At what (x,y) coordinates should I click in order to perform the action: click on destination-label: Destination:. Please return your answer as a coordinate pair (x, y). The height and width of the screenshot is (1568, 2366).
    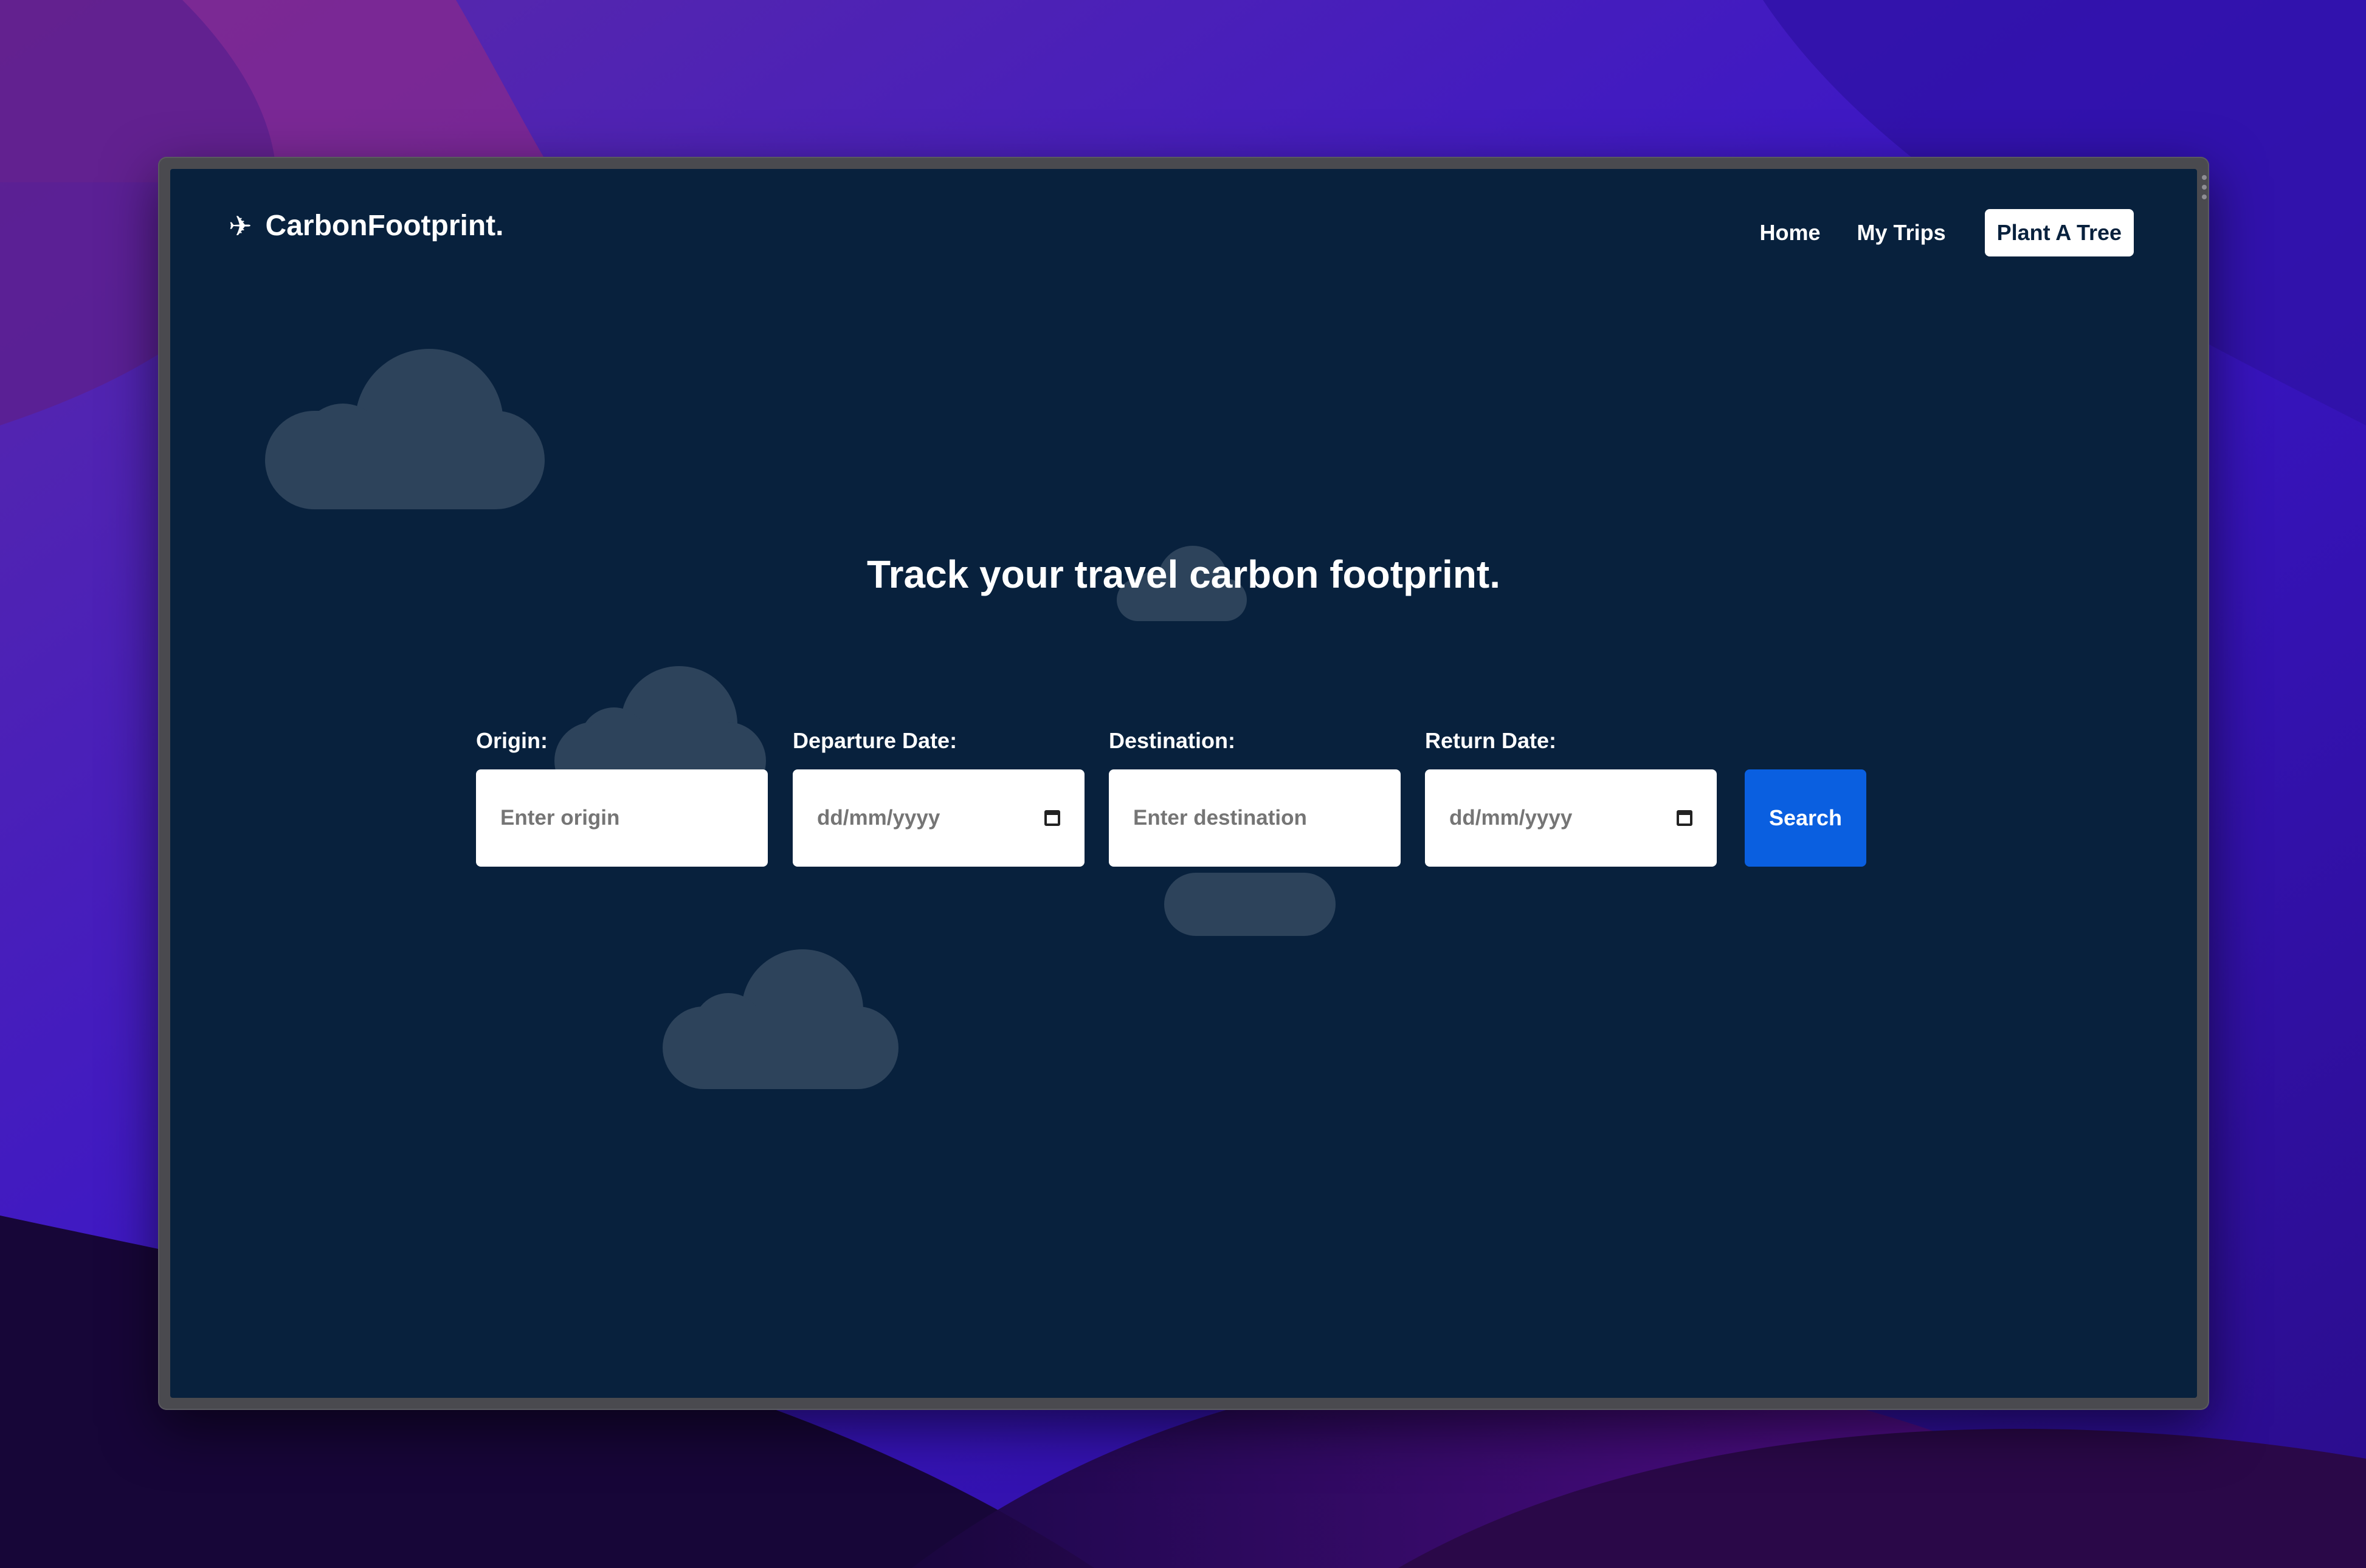
    Looking at the image, I should click on (1172, 740).